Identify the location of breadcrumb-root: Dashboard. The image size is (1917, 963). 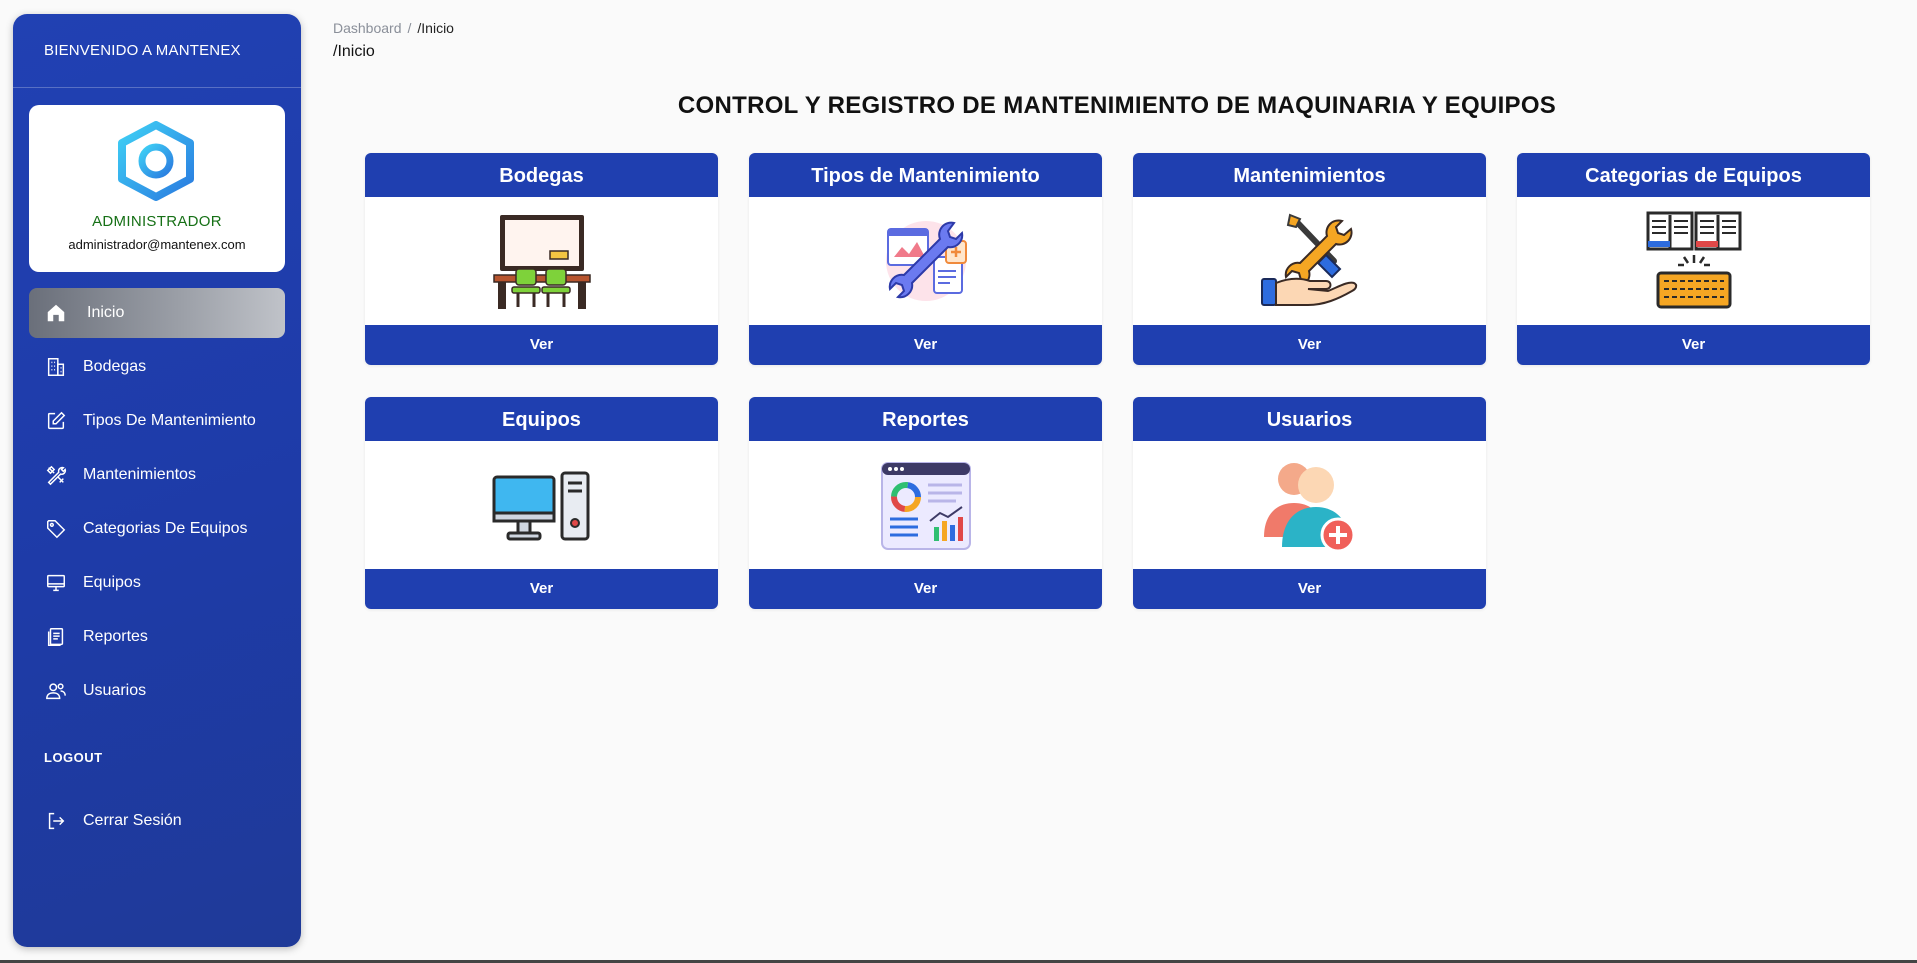
(367, 28).